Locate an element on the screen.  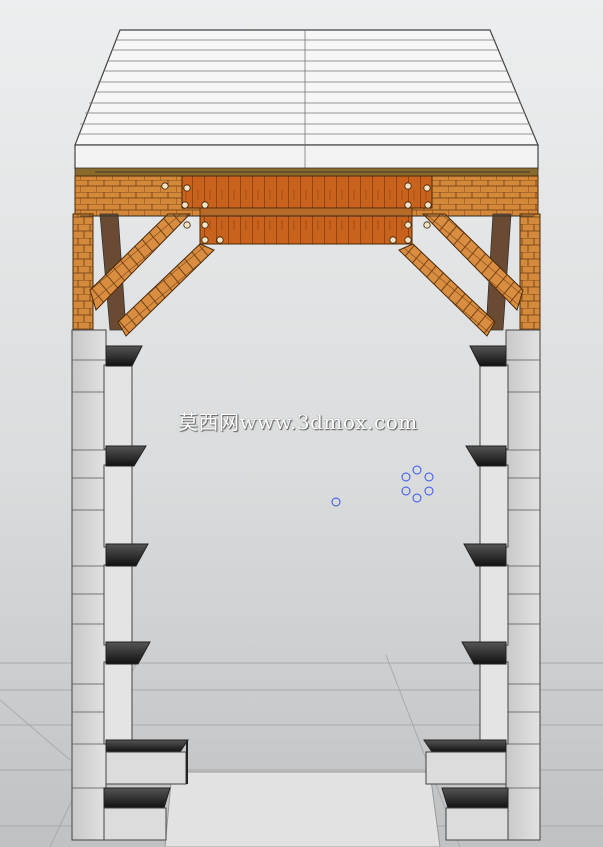
floor-slab is located at coordinates (302, 809).